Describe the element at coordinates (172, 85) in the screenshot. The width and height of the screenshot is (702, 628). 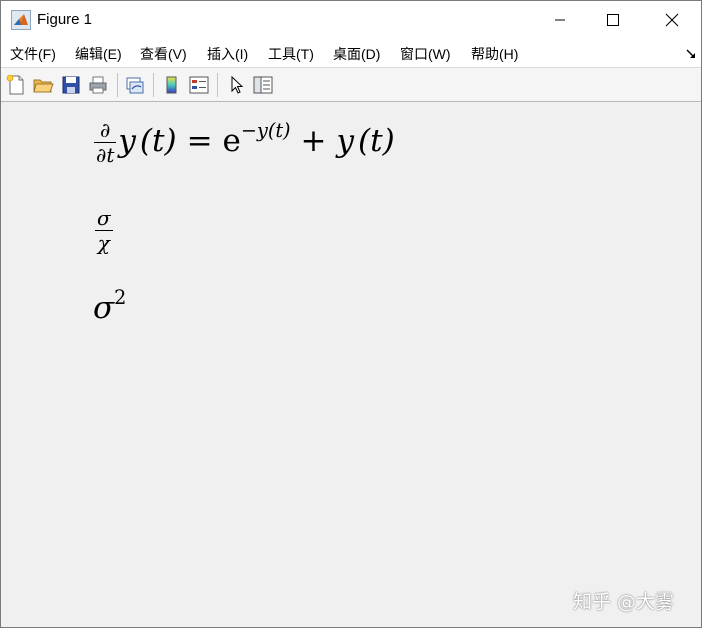
I see `colorbar-icon` at that location.